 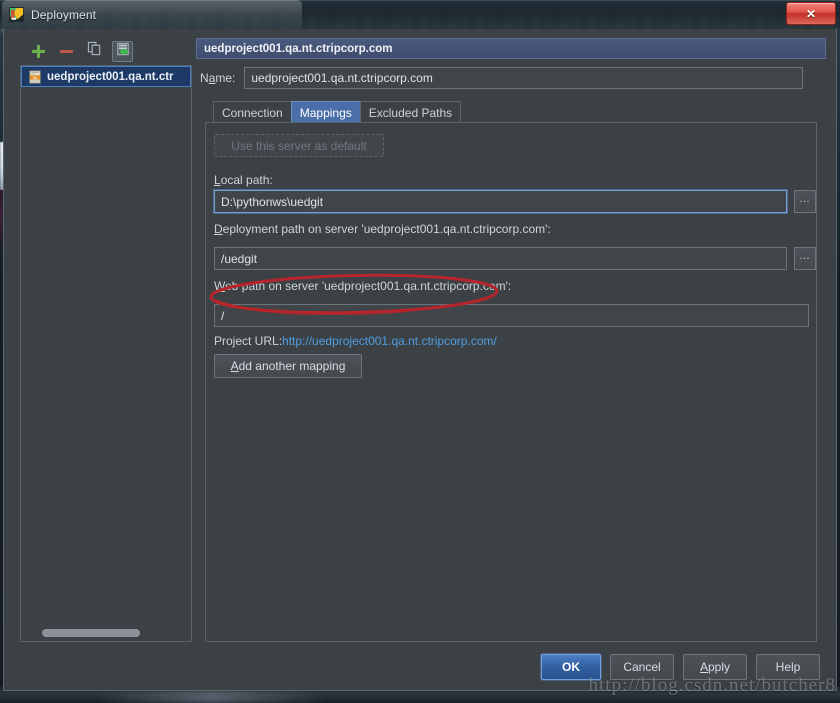 What do you see at coordinates (110, 76) in the screenshot?
I see `list-item-label: uedproject001.qa.nt.ctr` at bounding box center [110, 76].